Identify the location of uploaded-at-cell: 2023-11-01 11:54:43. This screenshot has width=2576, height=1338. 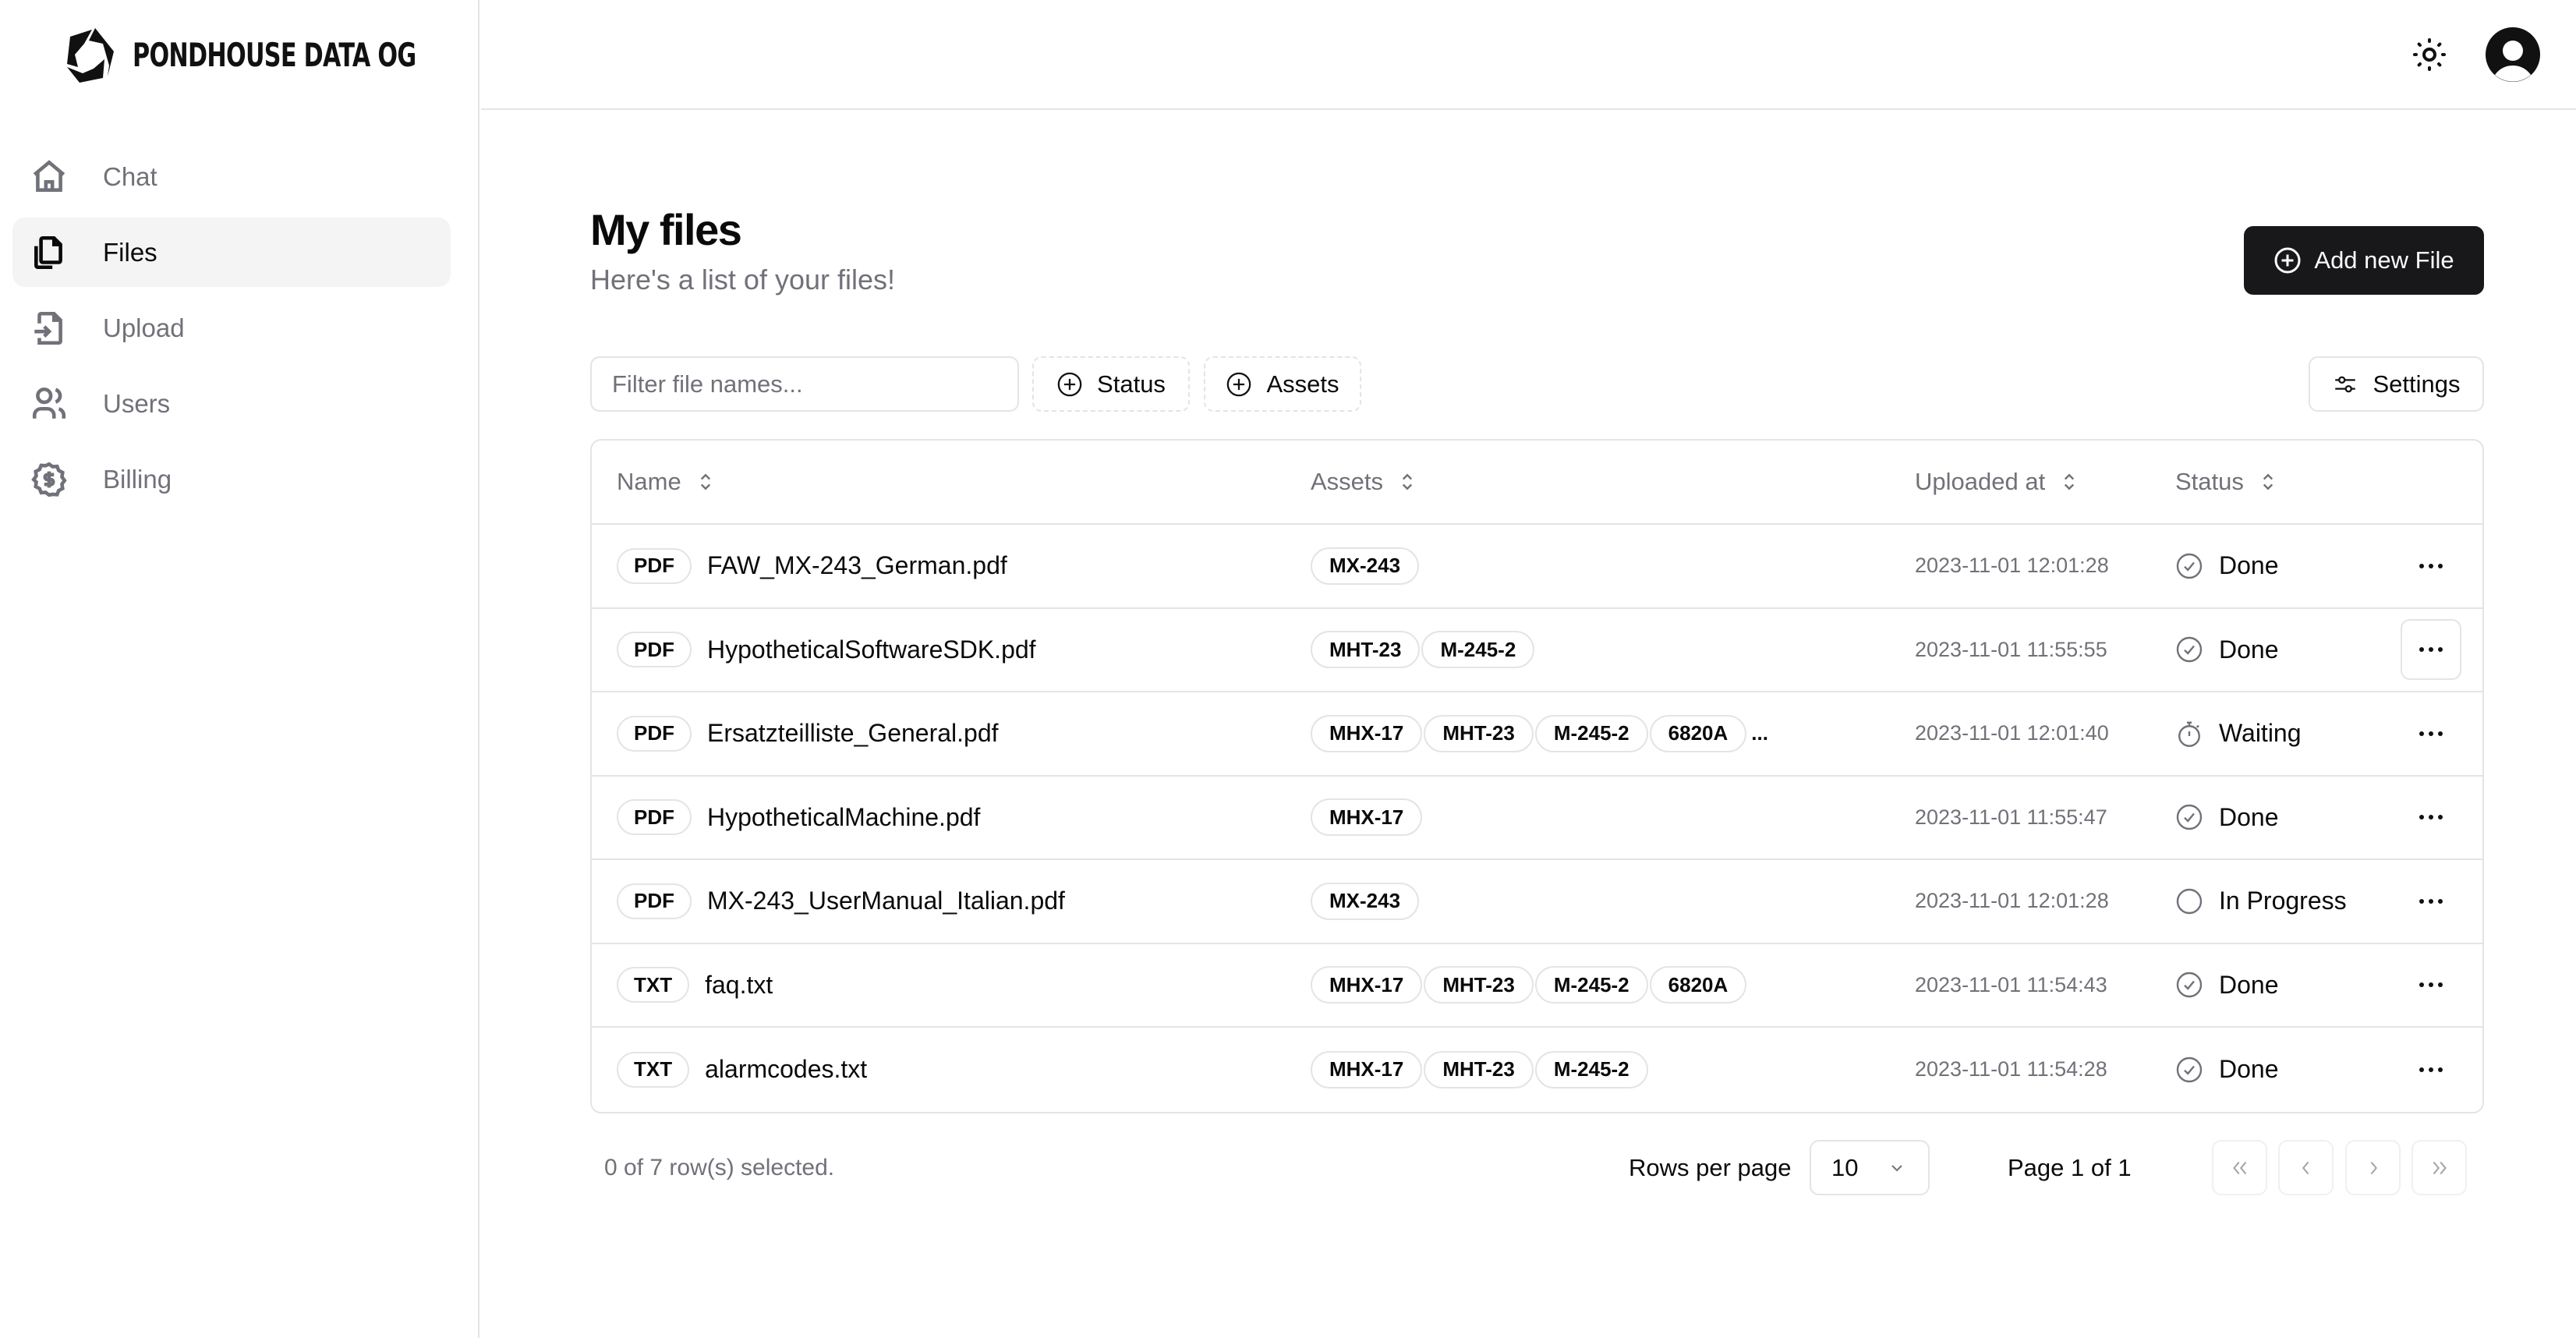
(2011, 985).